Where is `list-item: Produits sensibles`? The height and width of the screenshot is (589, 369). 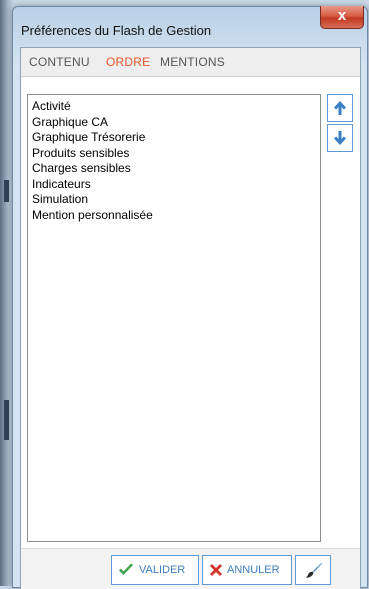
list-item: Produits sensibles is located at coordinates (174, 154).